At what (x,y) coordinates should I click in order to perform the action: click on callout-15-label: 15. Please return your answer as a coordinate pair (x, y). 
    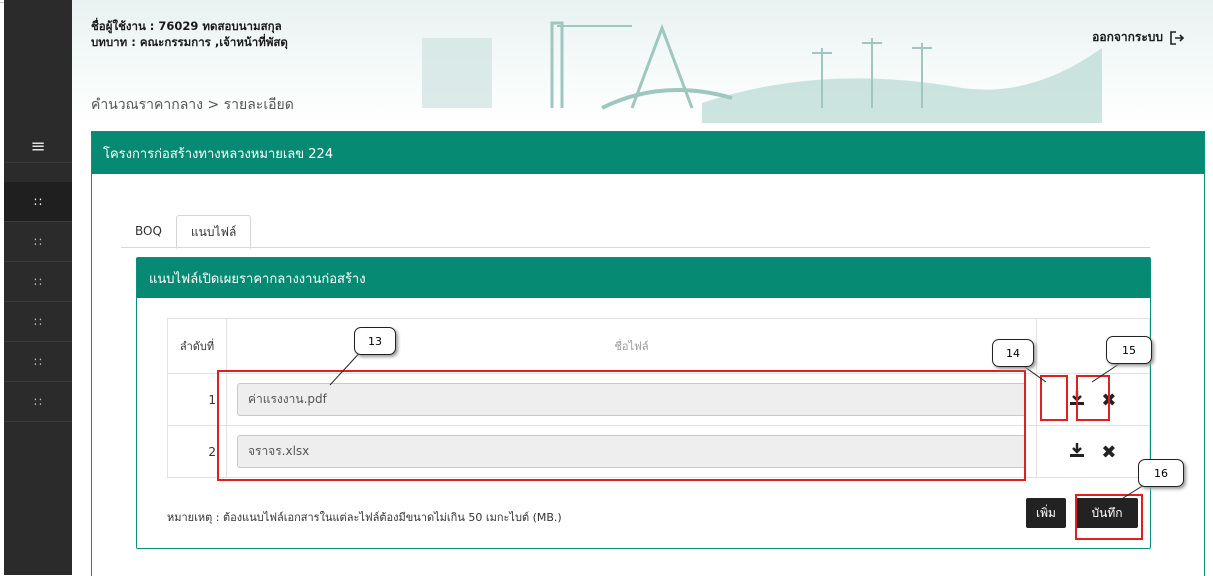
    Looking at the image, I should click on (1129, 350).